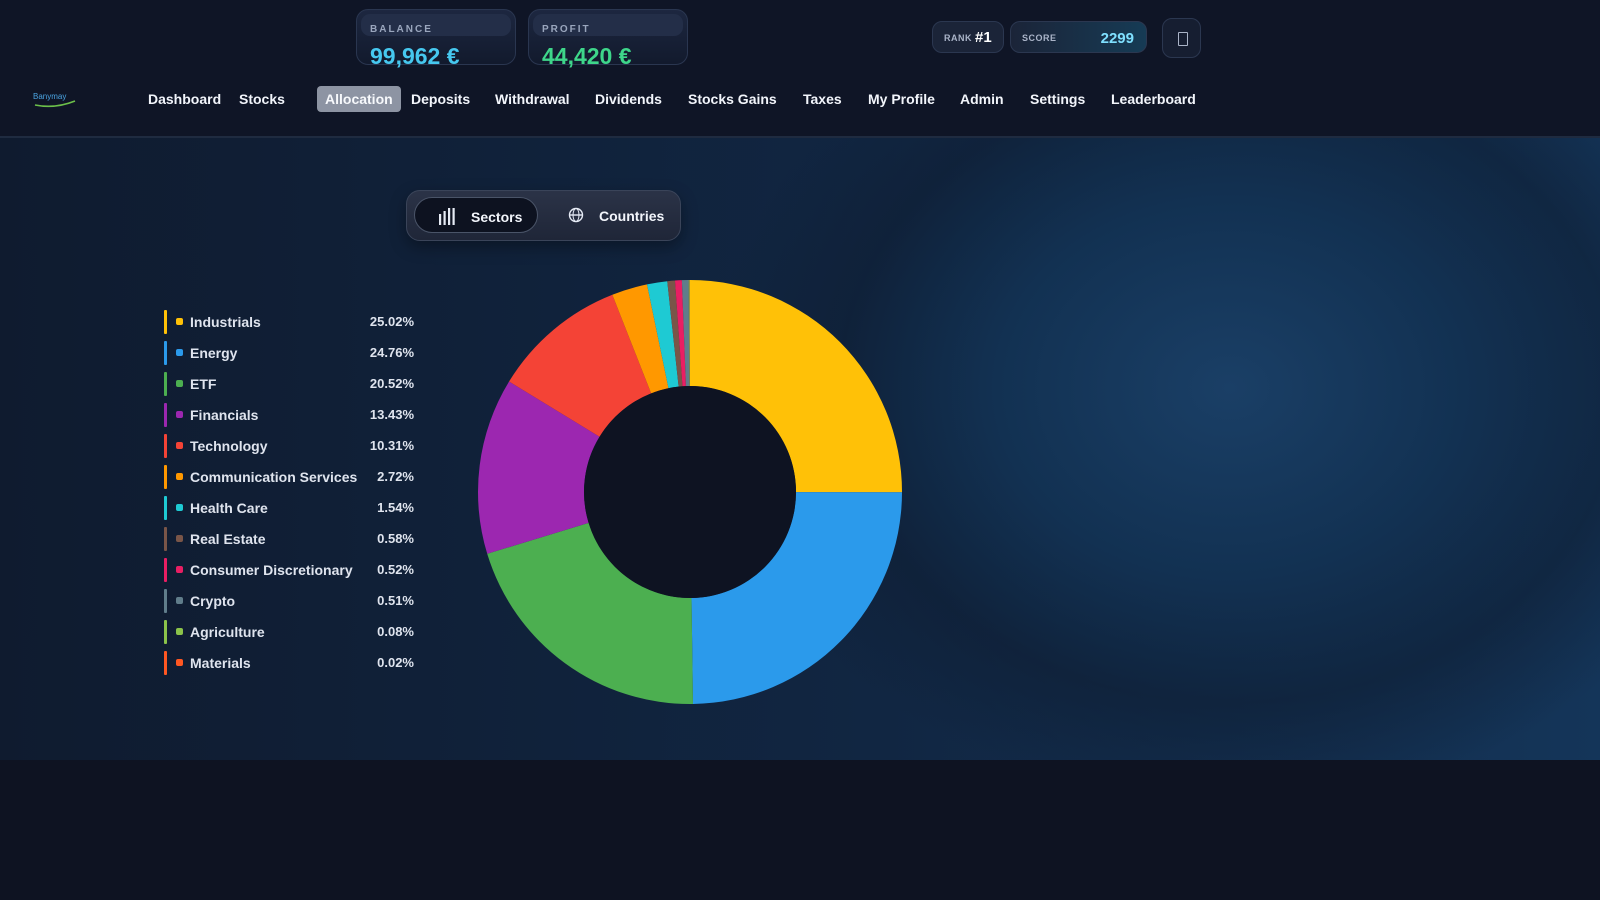 The height and width of the screenshot is (900, 1600). I want to click on donut-hole, so click(690, 492).